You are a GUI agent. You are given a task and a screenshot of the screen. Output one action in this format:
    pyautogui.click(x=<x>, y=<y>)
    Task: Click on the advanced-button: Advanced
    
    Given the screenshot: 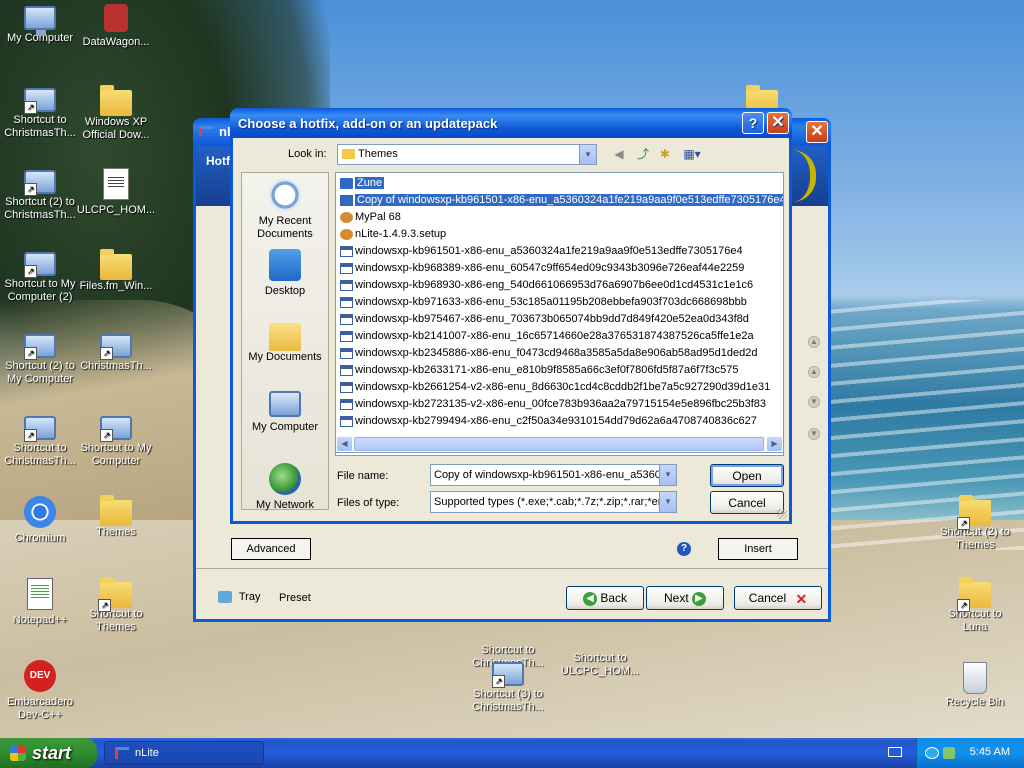 What is the action you would take?
    pyautogui.click(x=271, y=549)
    